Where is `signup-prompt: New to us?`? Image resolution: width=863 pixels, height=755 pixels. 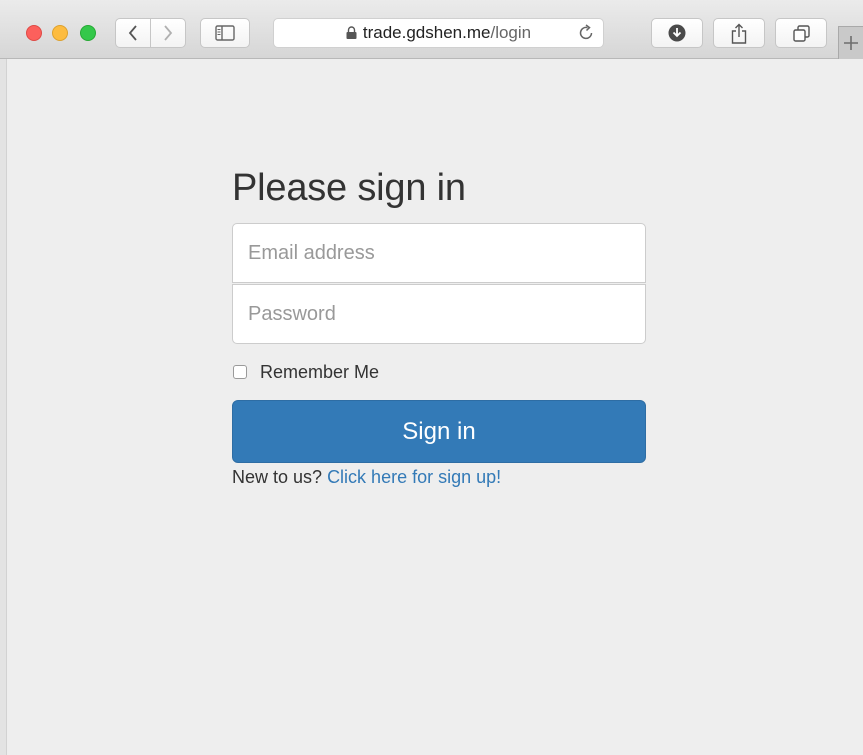 signup-prompt: New to us? is located at coordinates (277, 477).